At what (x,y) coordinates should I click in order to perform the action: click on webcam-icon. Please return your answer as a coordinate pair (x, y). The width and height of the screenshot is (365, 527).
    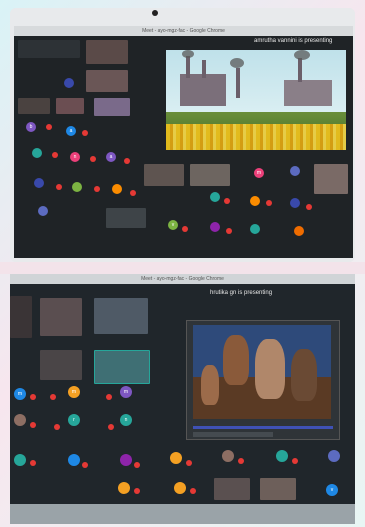
    Looking at the image, I should click on (155, 13).